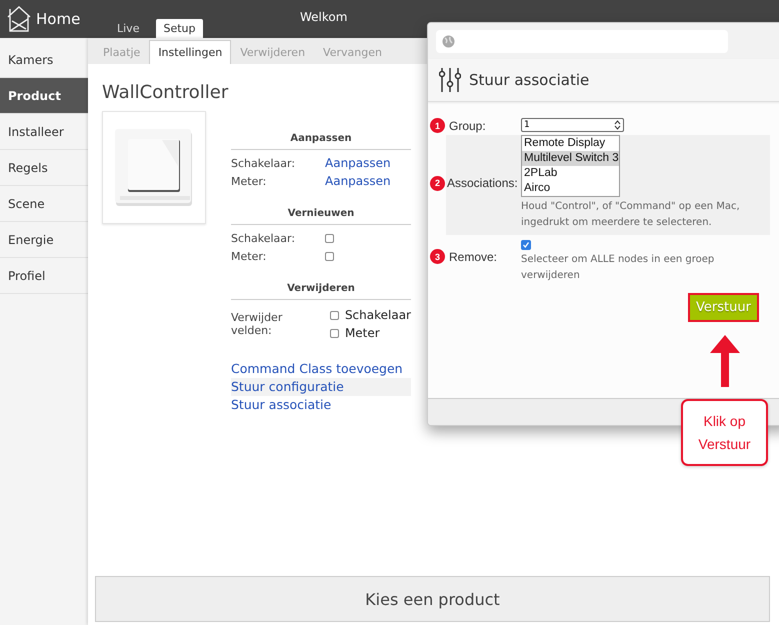 Image resolution: width=779 pixels, height=625 pixels. What do you see at coordinates (437, 183) in the screenshot?
I see `step-badge: 2` at bounding box center [437, 183].